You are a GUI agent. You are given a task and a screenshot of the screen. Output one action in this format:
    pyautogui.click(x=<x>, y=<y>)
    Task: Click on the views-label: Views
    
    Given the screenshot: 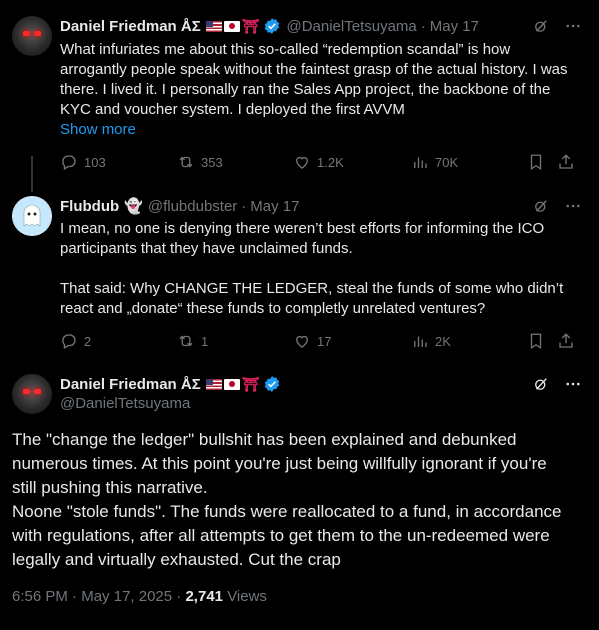 What is the action you would take?
    pyautogui.click(x=247, y=596)
    